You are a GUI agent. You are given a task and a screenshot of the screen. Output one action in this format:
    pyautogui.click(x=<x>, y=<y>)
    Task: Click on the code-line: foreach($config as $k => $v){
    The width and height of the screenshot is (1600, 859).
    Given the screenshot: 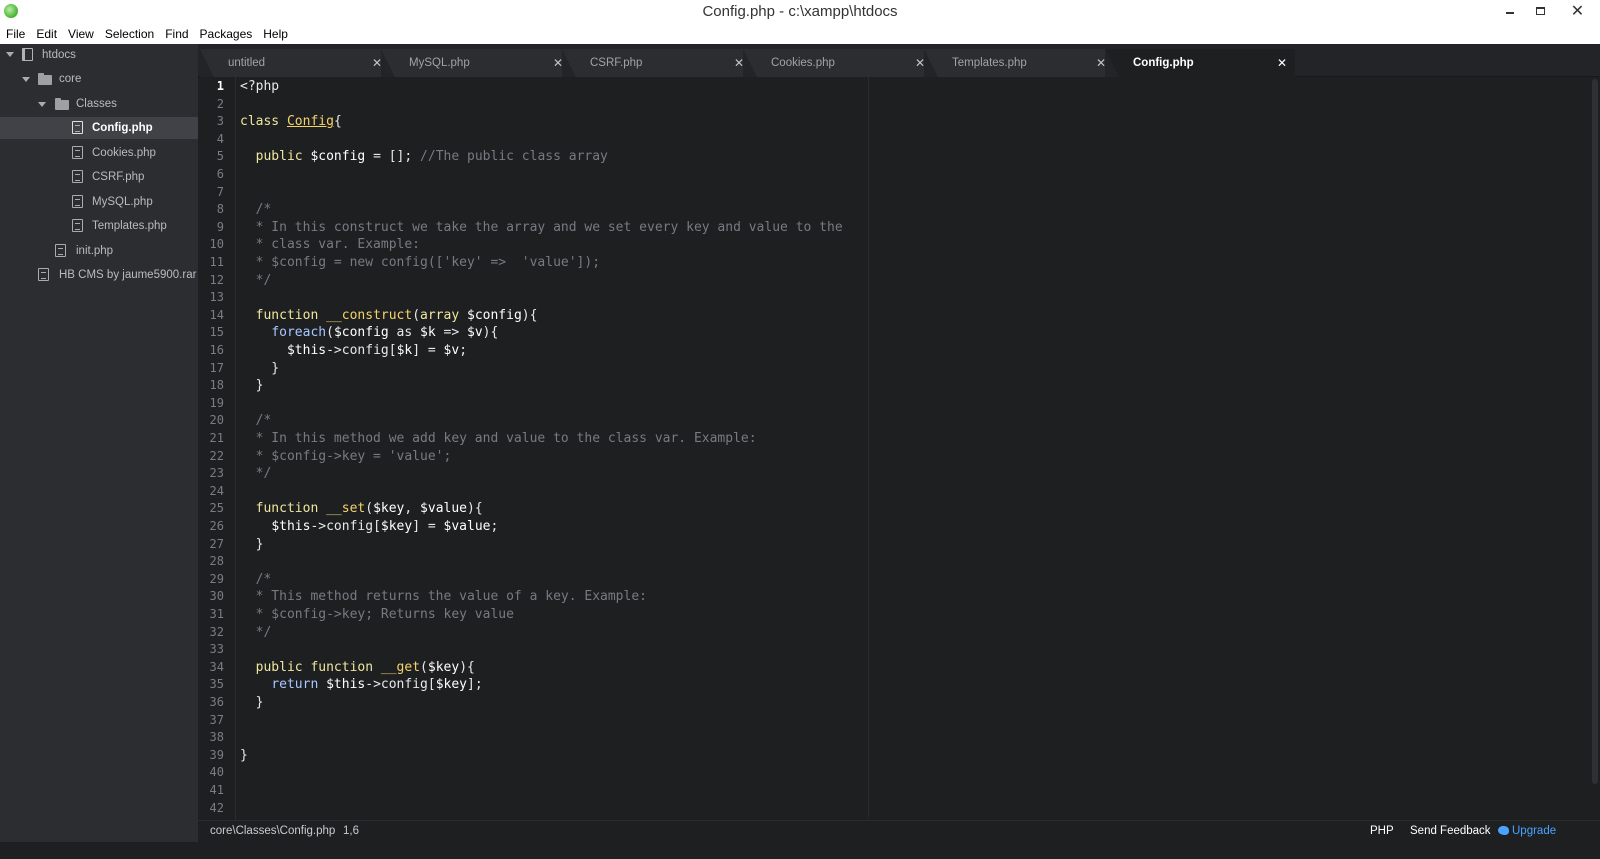 What is the action you would take?
    pyautogui.click(x=369, y=333)
    